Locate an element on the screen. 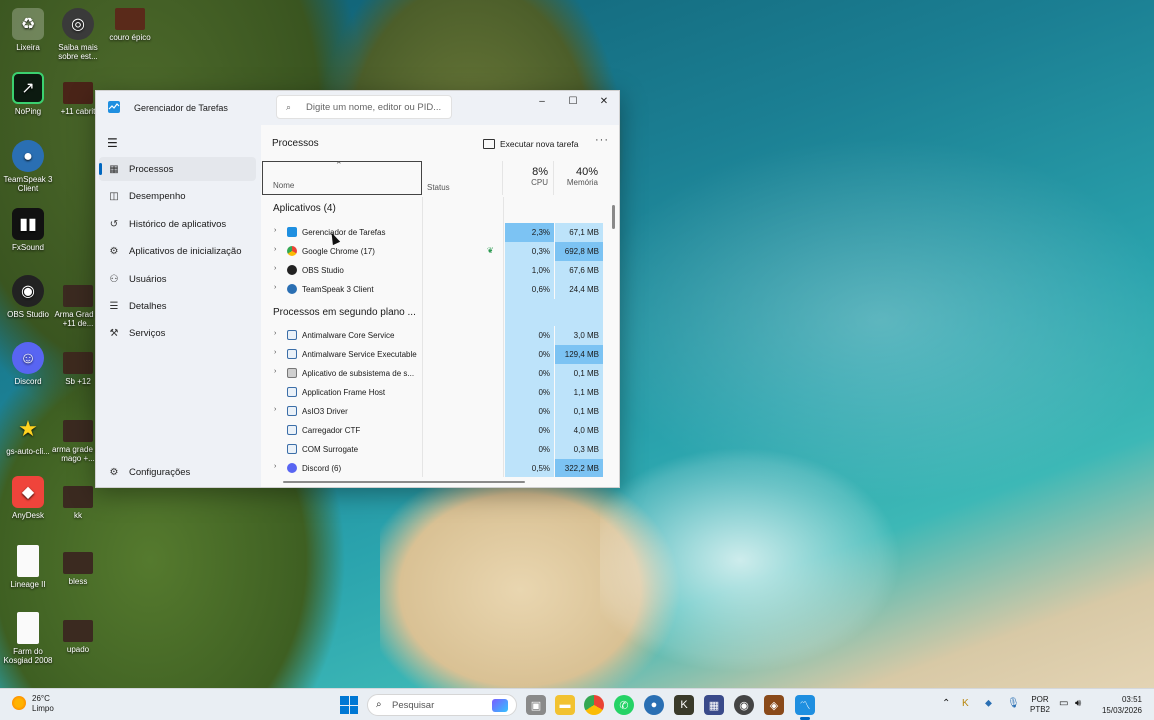 This screenshot has width=1154, height=720. process-search-box: ⌕ is located at coordinates (364, 107).